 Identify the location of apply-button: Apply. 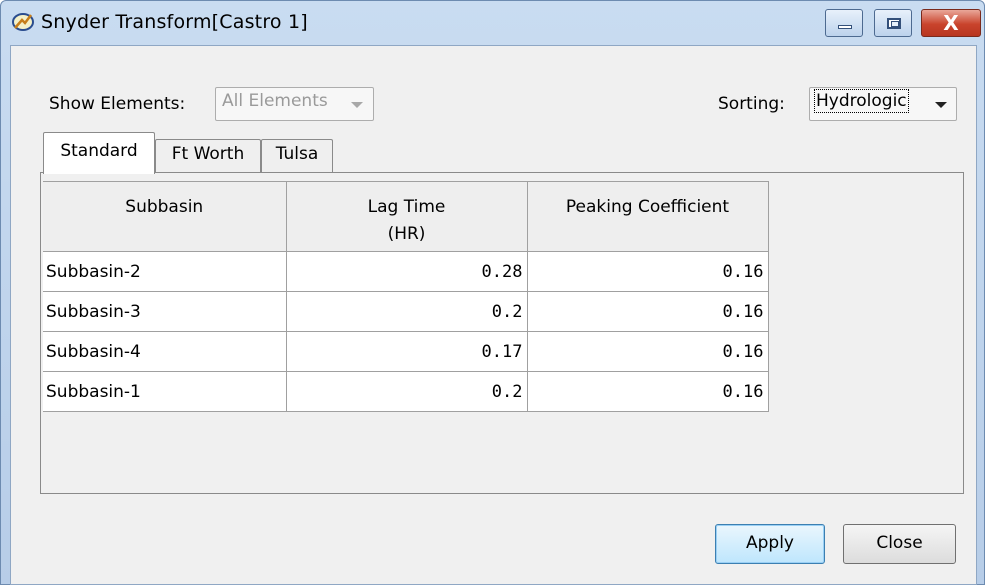
(770, 544).